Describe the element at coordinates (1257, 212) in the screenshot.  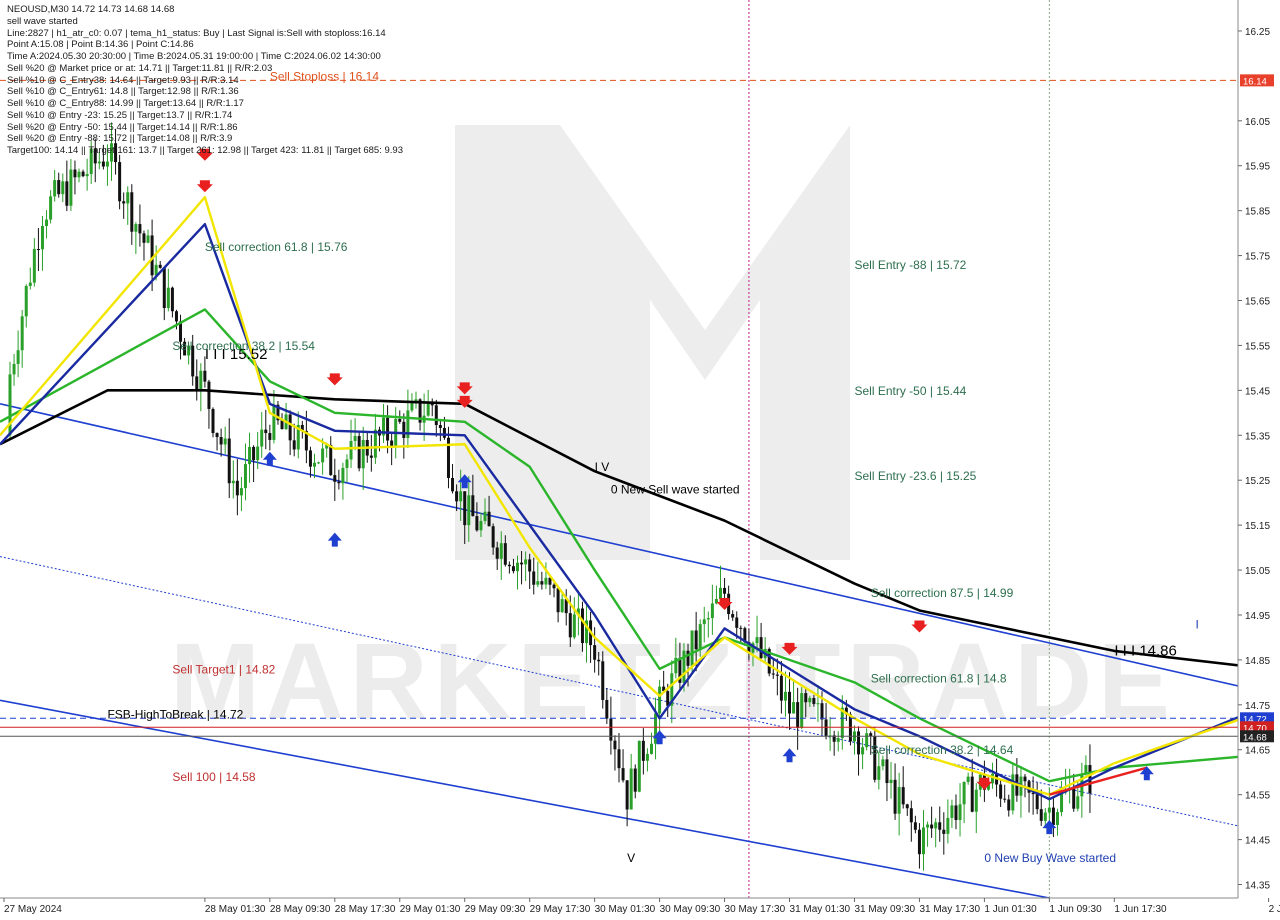
I see `price-tick-label: 15.85` at that location.